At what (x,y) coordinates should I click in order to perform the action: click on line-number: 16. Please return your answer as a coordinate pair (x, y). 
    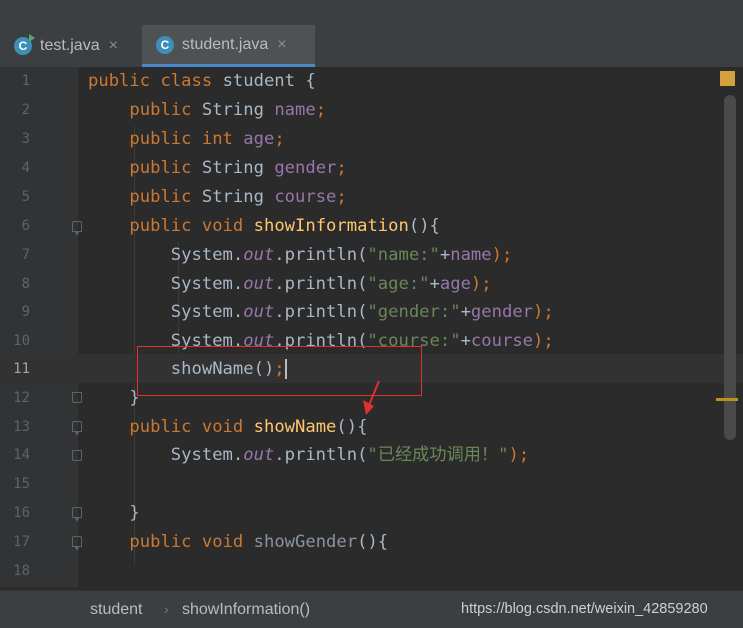
    Looking at the image, I should click on (21, 513).